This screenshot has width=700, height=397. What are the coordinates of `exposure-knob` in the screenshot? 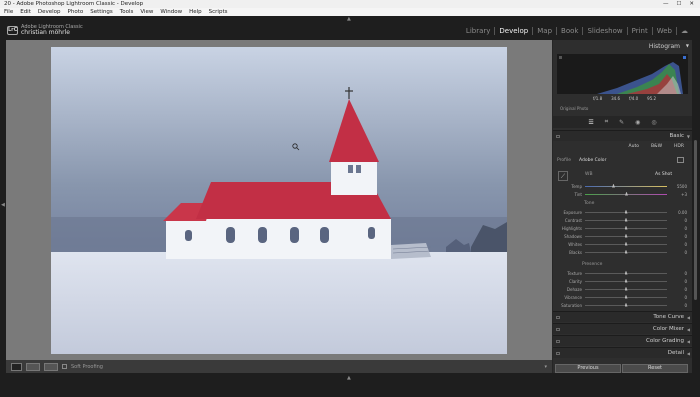 It's located at (626, 211).